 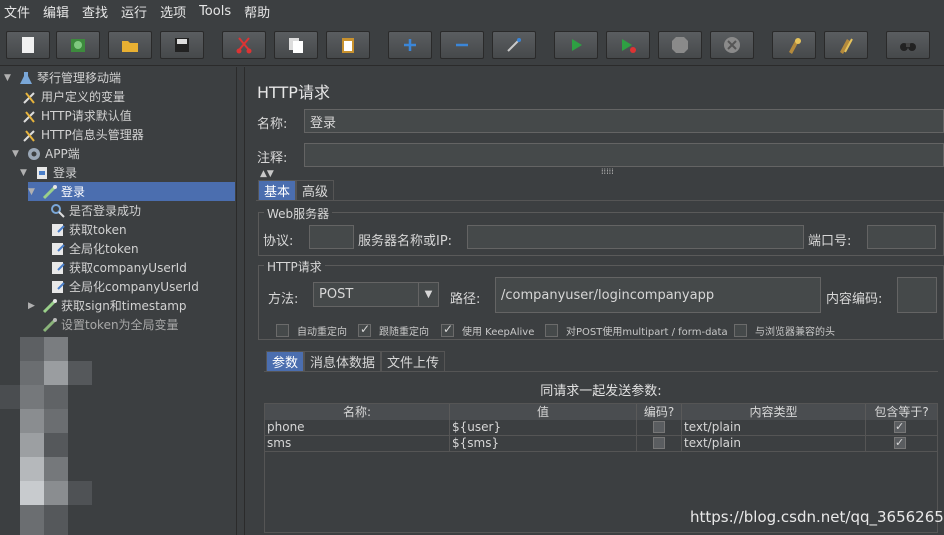 I want to click on column-header-content-type: 内容类型, so click(x=774, y=412).